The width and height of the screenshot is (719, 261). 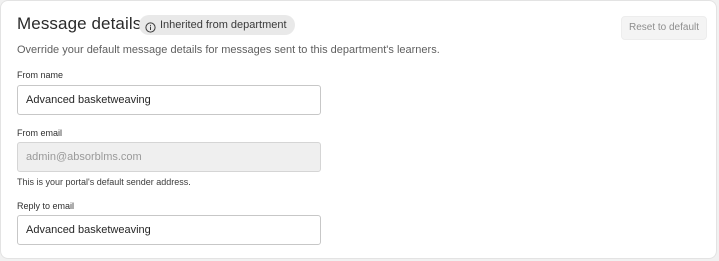 What do you see at coordinates (40, 75) in the screenshot?
I see `from-name-label: From name` at bounding box center [40, 75].